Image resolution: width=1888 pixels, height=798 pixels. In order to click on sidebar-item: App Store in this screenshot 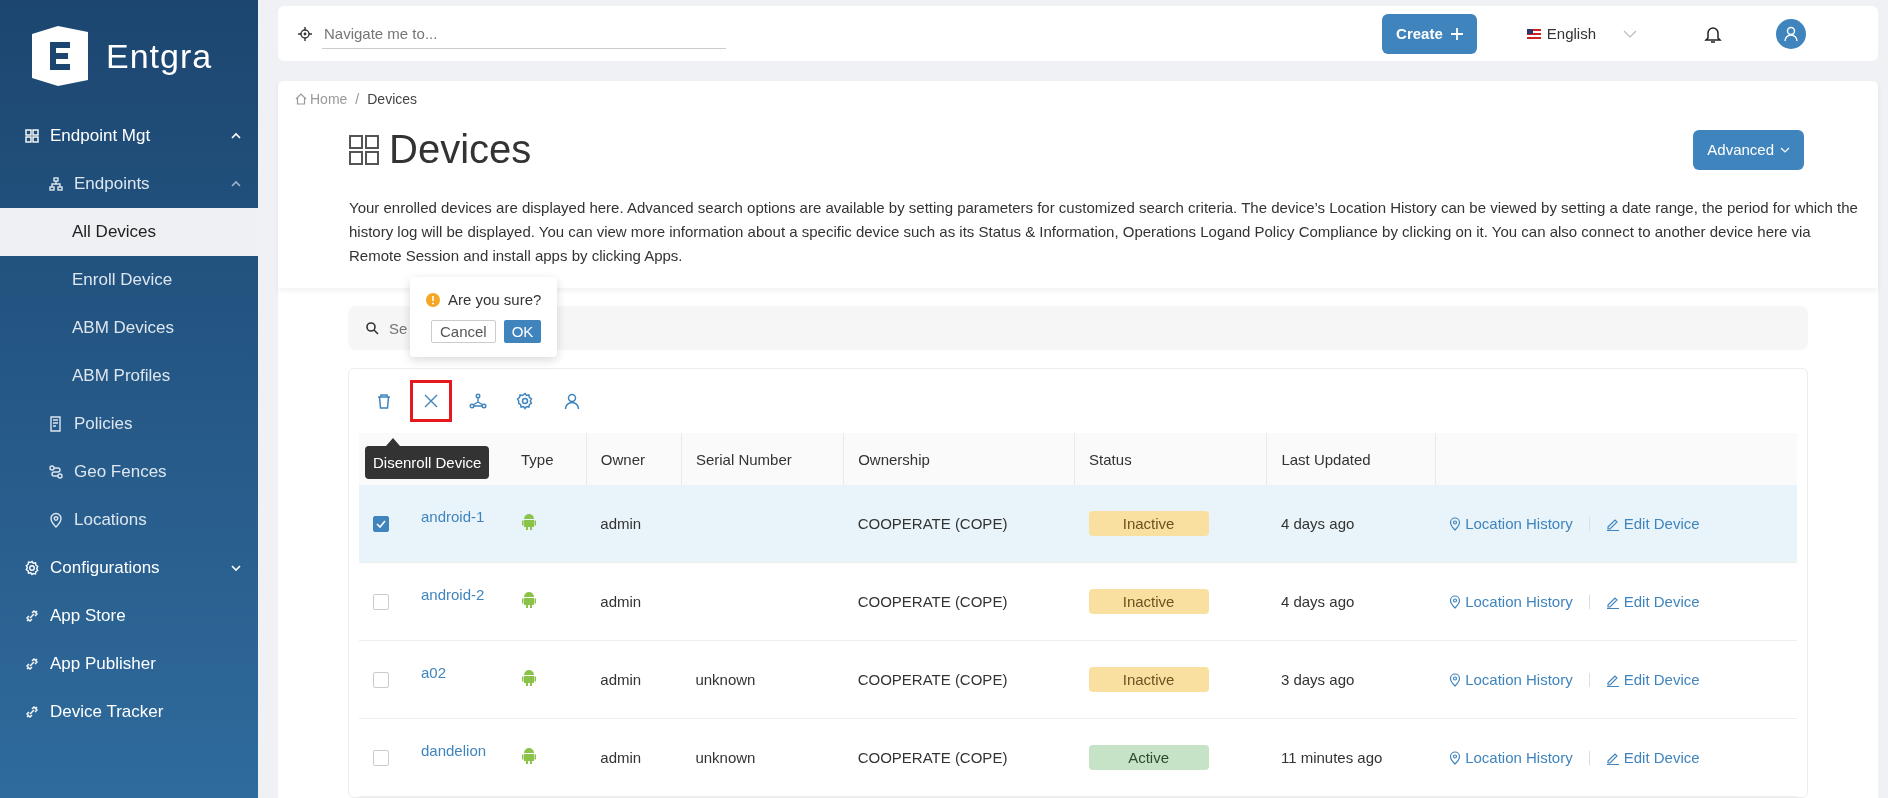, I will do `click(129, 616)`.